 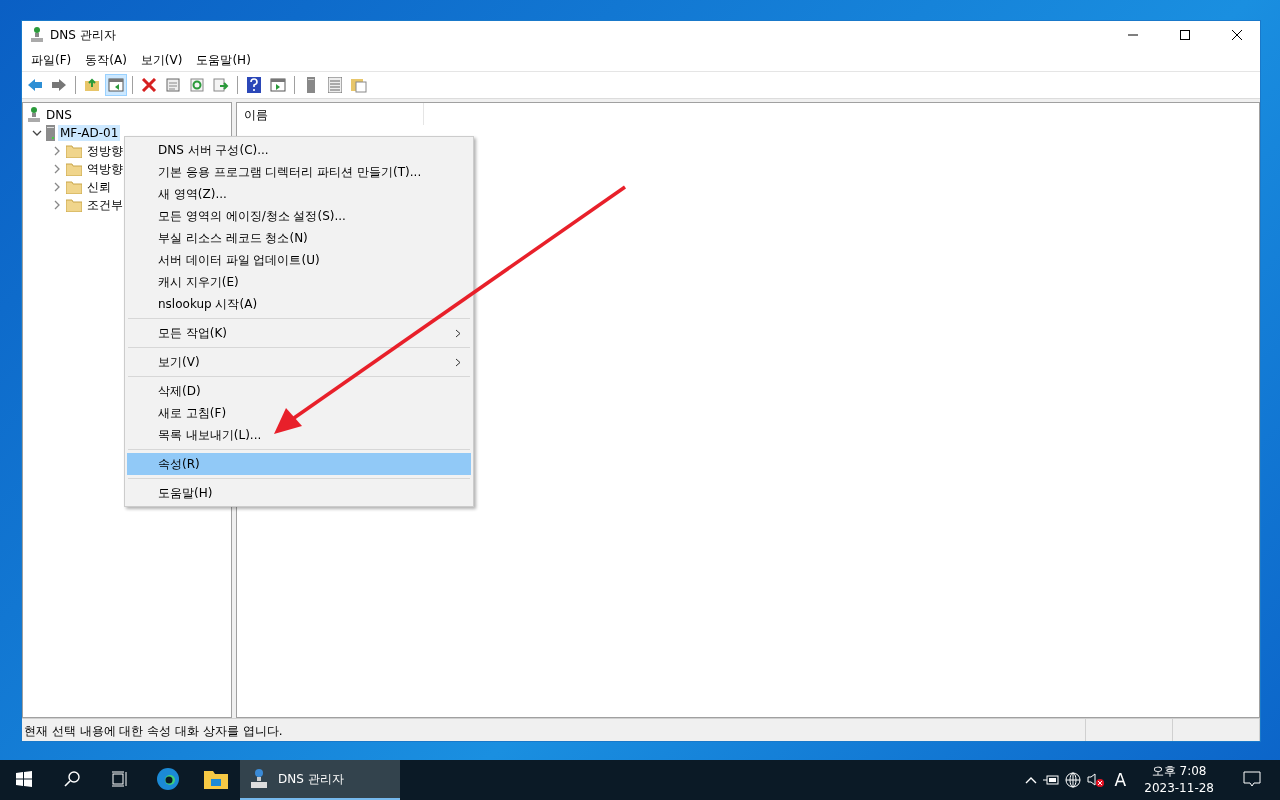 I want to click on folder-document-icon, so click(x=359, y=85).